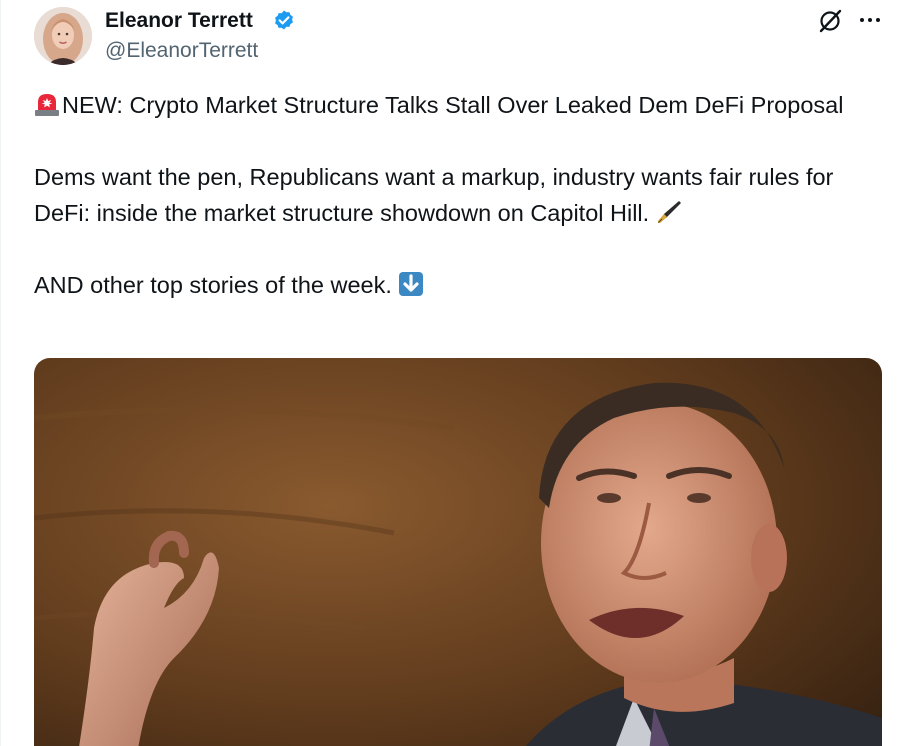 The width and height of the screenshot is (905, 746). I want to click on verified-badge-icon, so click(284, 20).